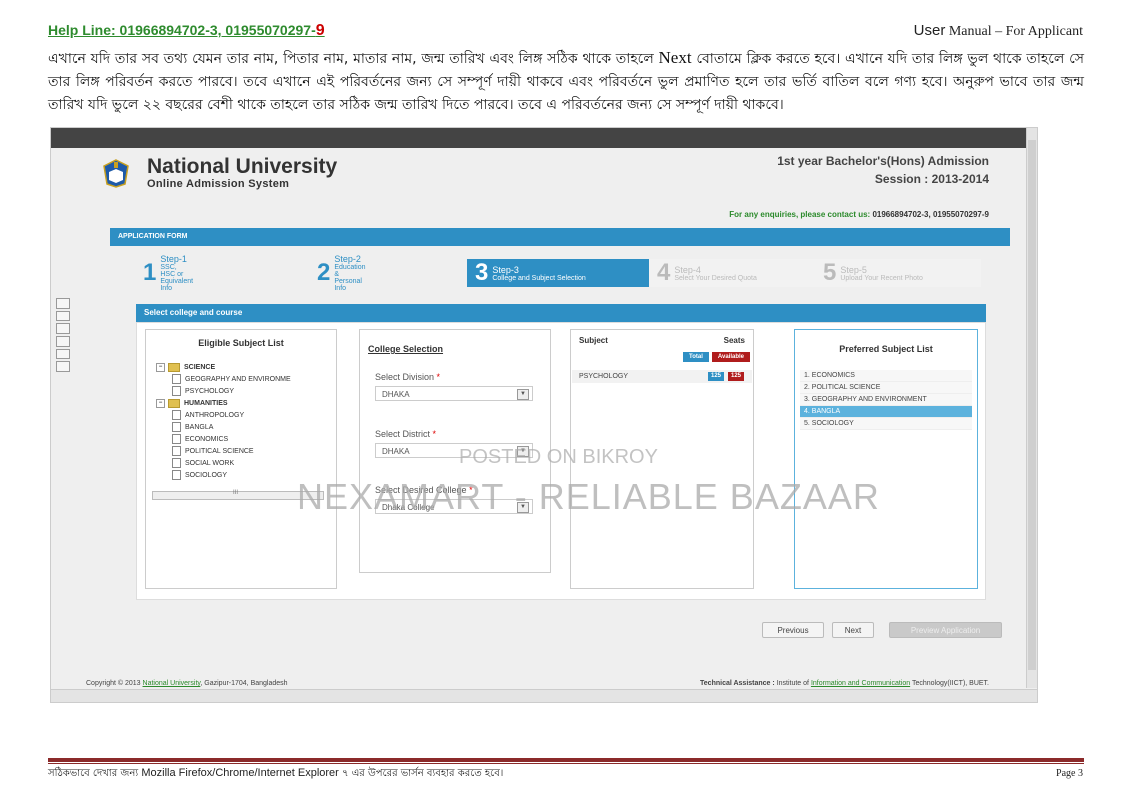 This screenshot has height=800, width=1131. I want to click on total-count: 125, so click(715, 376).